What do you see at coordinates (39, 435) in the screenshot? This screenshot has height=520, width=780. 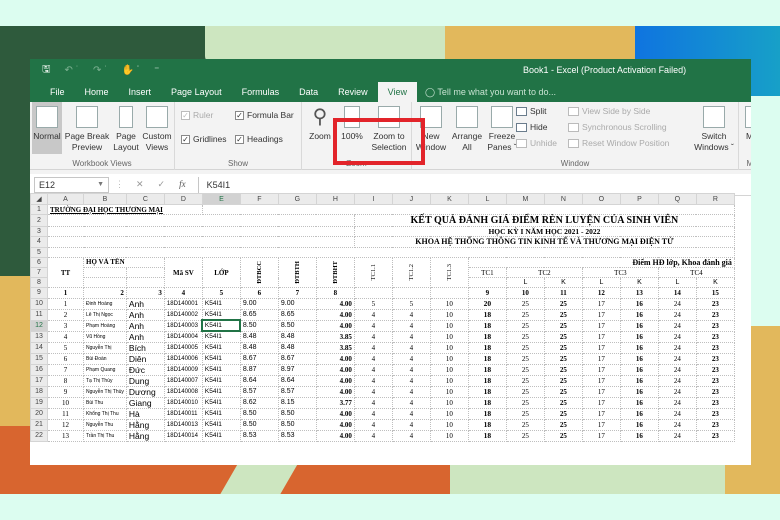 I see `row-header: 22` at bounding box center [39, 435].